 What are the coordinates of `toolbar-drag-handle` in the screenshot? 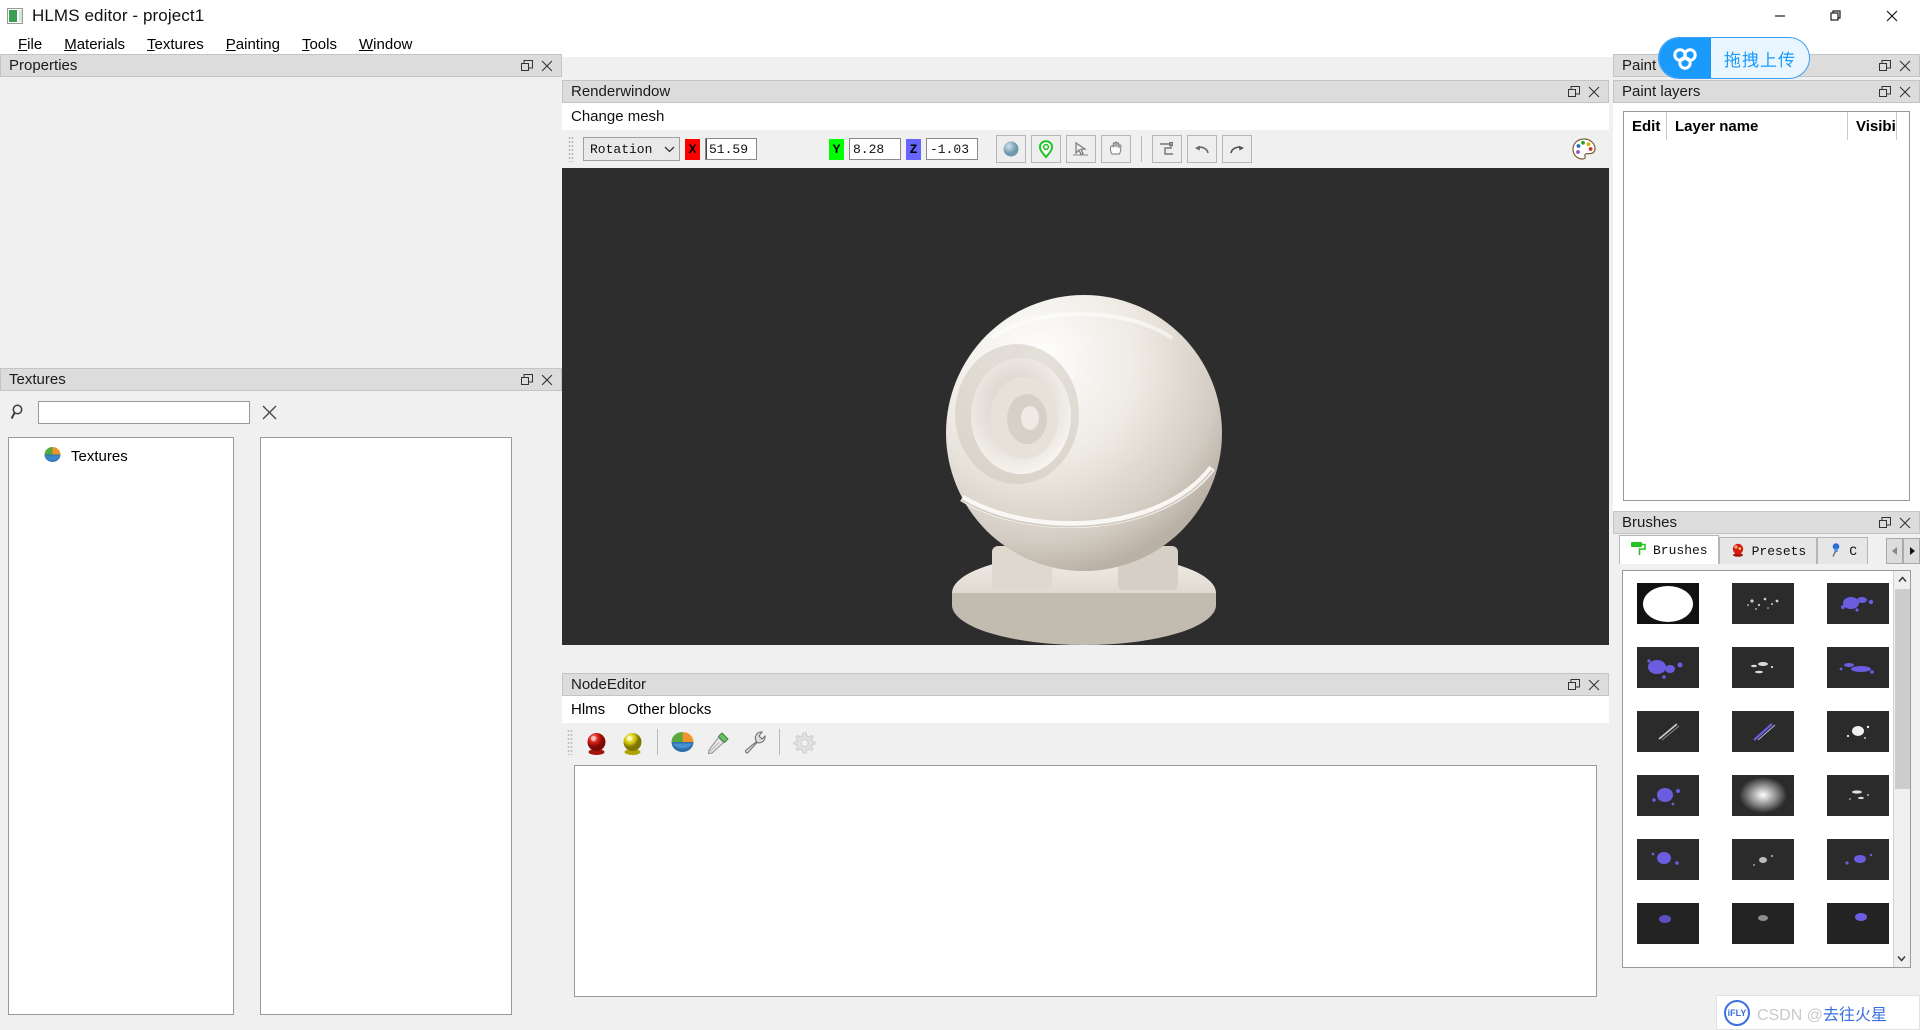 It's located at (571, 149).